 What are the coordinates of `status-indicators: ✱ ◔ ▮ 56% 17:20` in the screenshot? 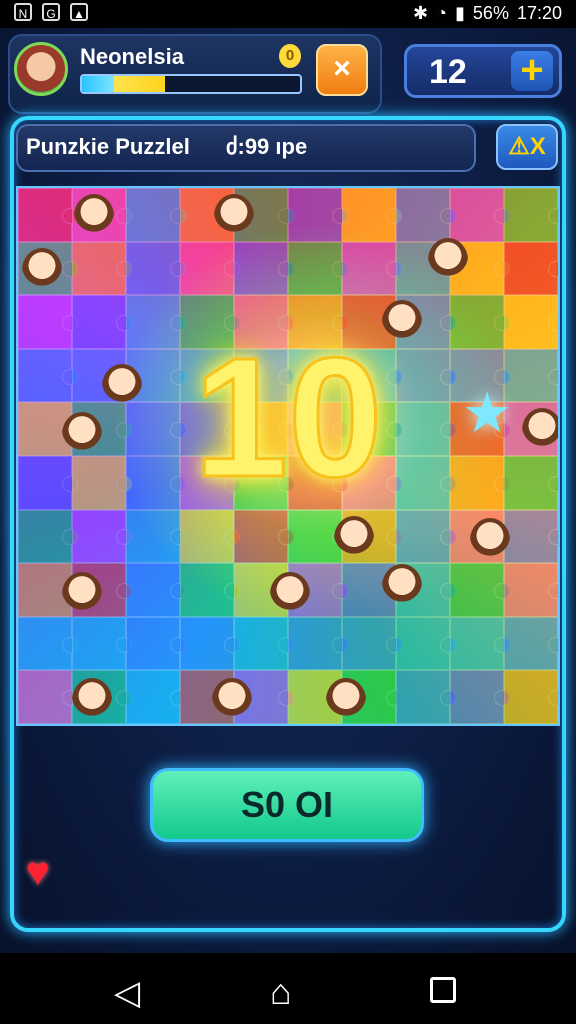 It's located at (487, 13).